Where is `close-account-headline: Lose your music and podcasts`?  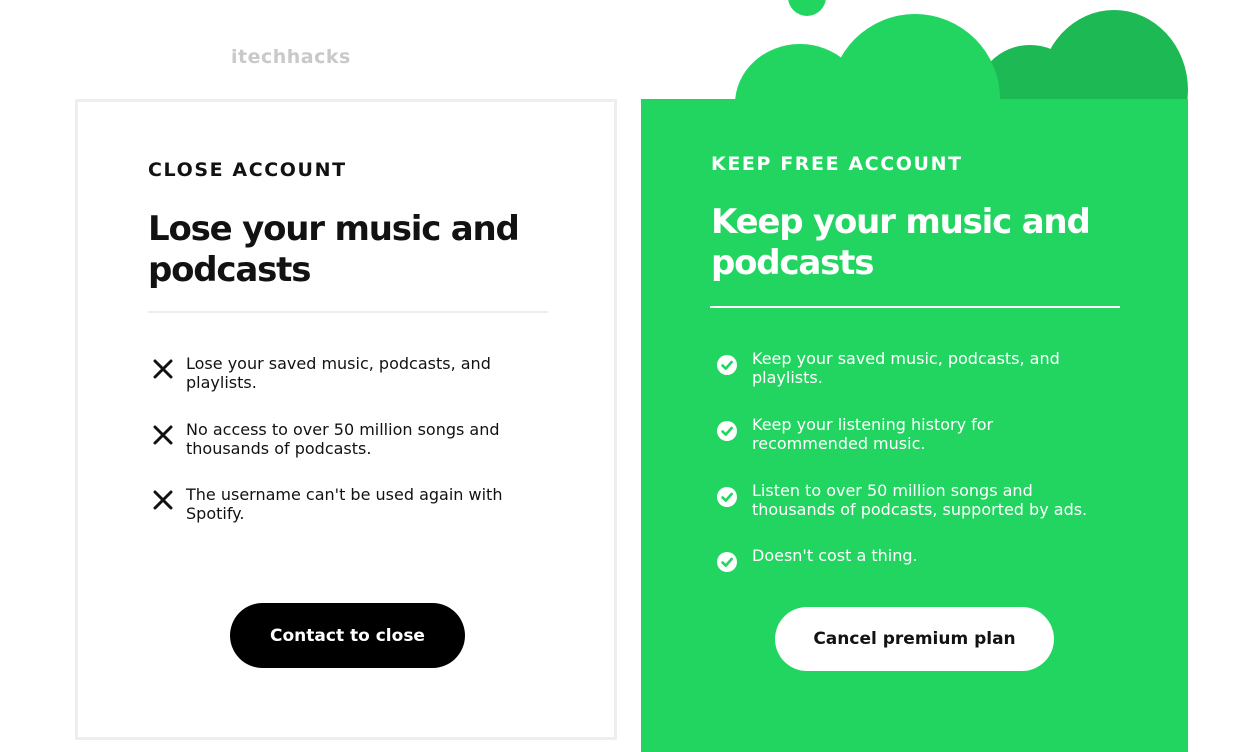 close-account-headline: Lose your music and podcasts is located at coordinates (334, 250).